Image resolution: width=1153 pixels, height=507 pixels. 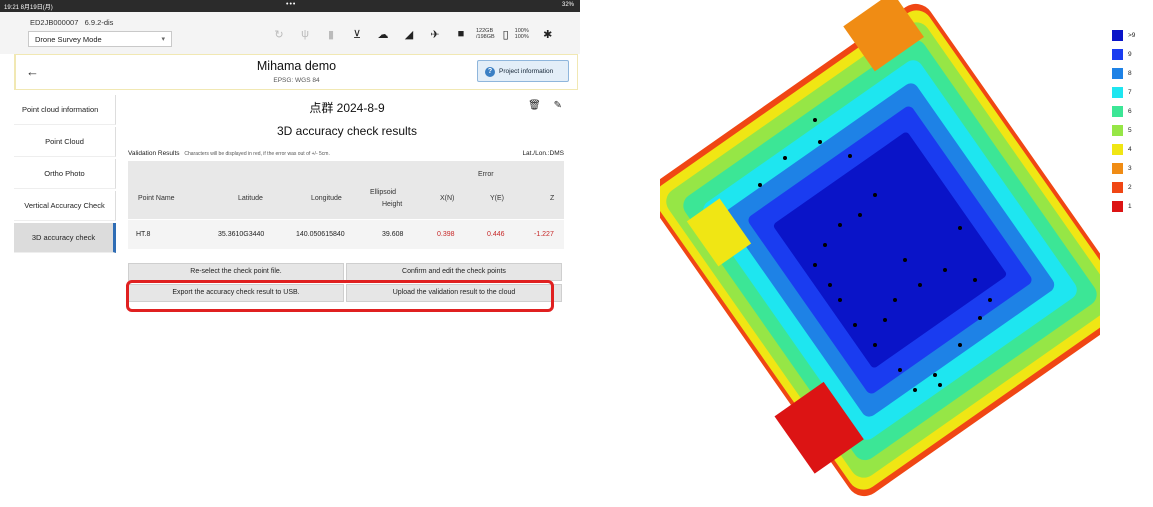 What do you see at coordinates (435, 34) in the screenshot?
I see `satellite-icon: ✈` at bounding box center [435, 34].